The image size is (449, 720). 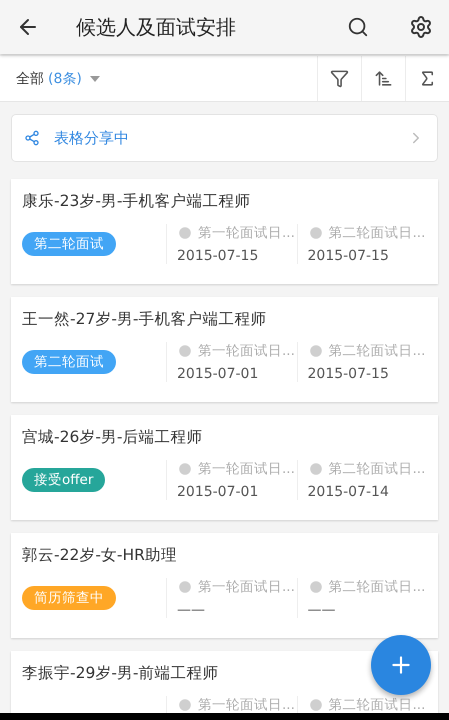 I want to click on candidate-title: 宫城-26岁-男-后端工程师, so click(x=112, y=437).